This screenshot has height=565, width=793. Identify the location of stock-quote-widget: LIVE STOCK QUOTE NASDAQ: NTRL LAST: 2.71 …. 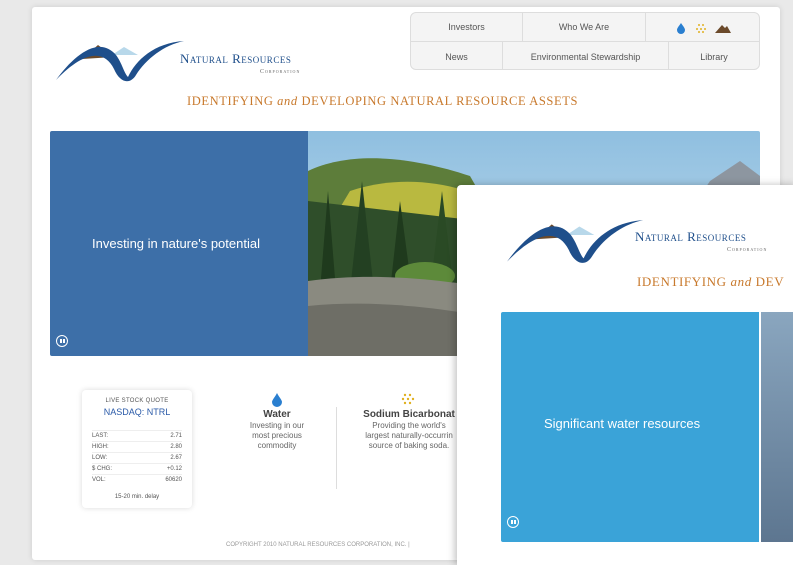
(137, 449).